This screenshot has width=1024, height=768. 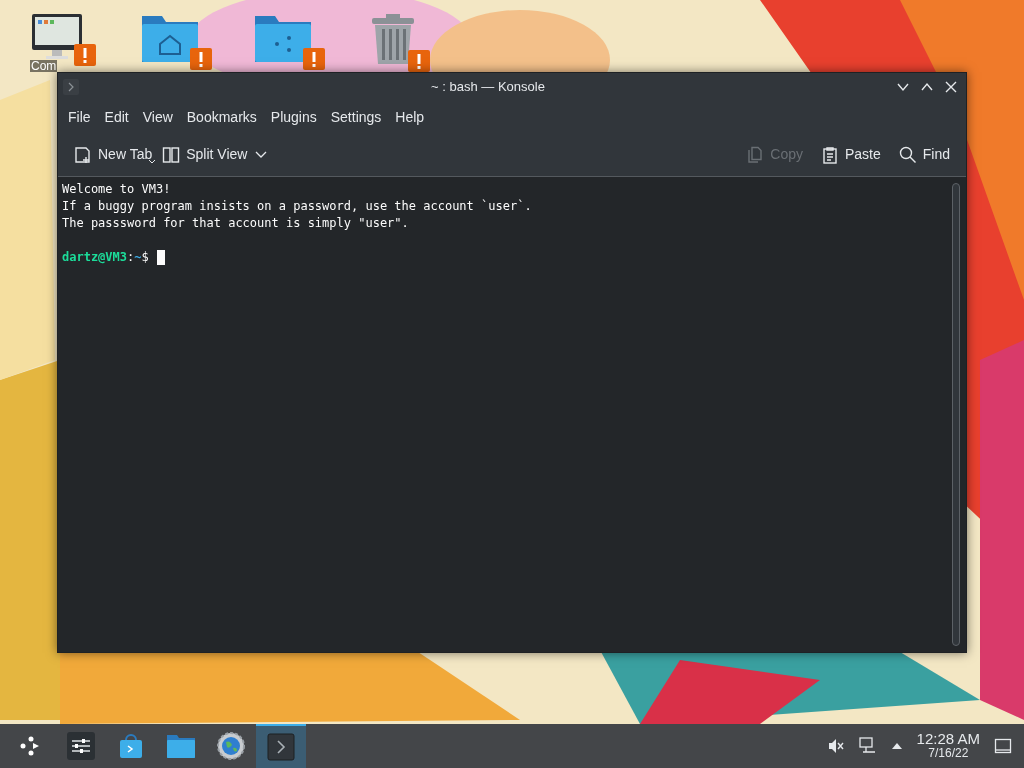 What do you see at coordinates (138, 257) in the screenshot?
I see `prompt-path: ~` at bounding box center [138, 257].